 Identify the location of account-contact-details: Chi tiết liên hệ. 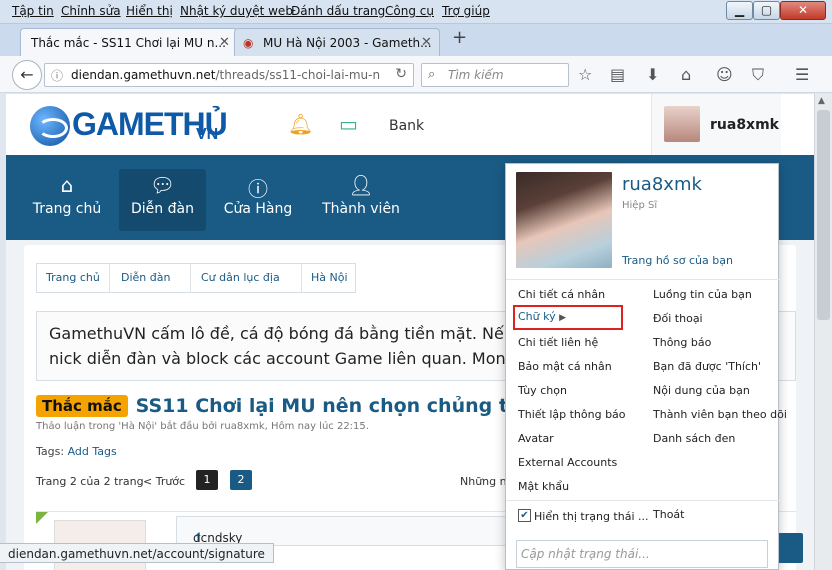
(558, 342).